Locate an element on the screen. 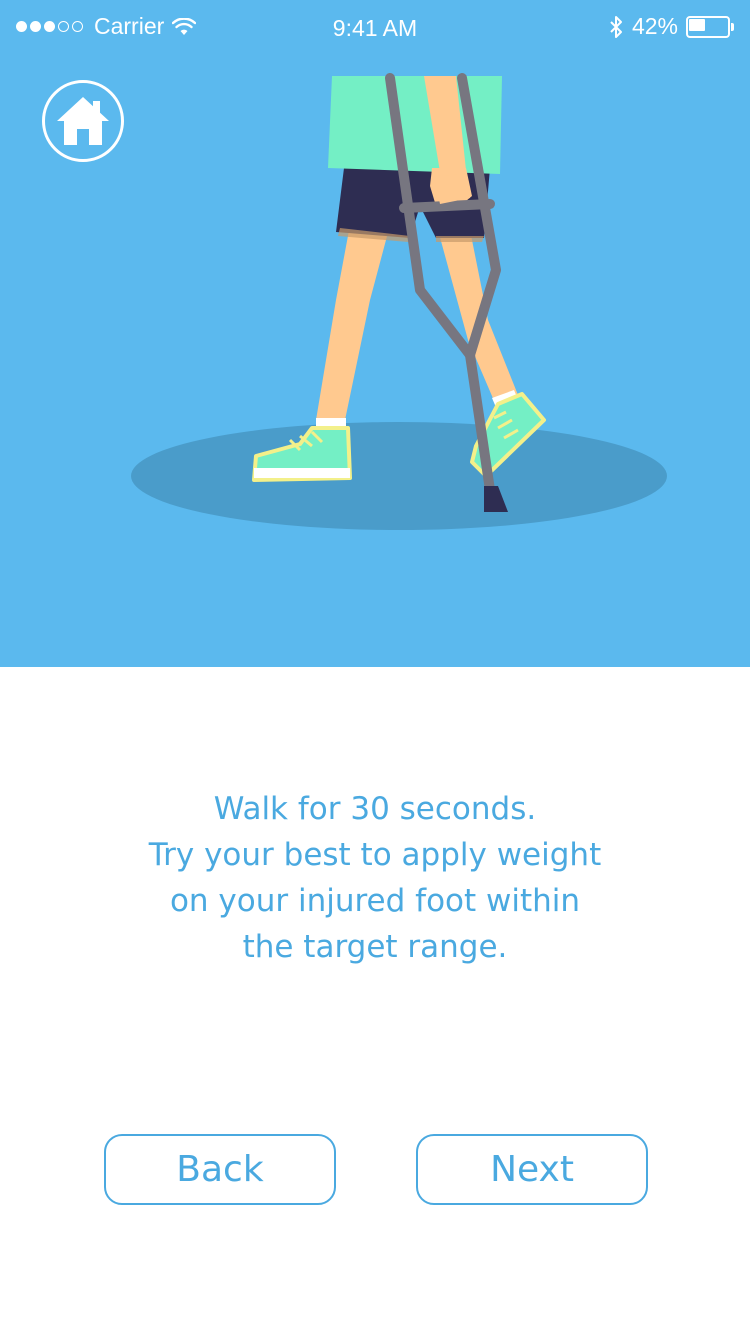  home-button is located at coordinates (83, 121).